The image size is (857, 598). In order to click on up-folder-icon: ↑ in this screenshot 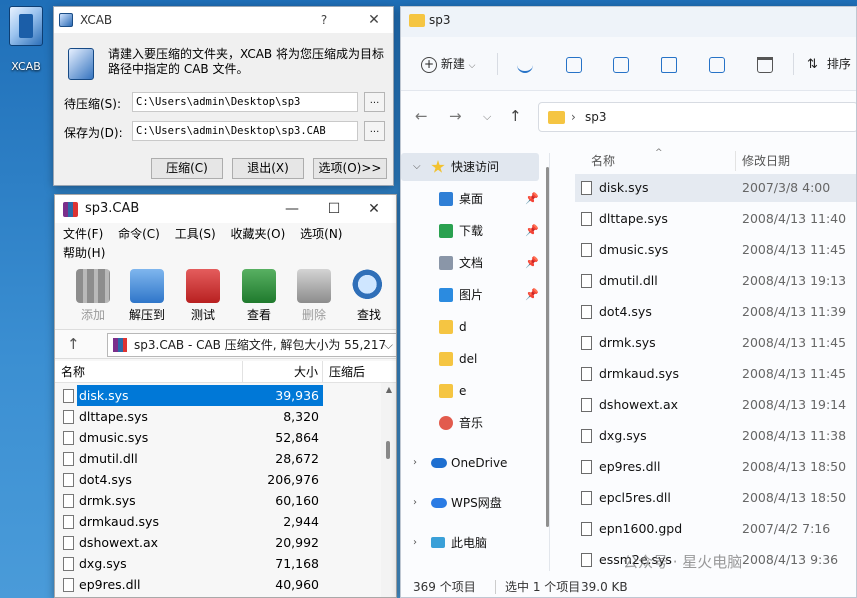, I will do `click(515, 116)`.